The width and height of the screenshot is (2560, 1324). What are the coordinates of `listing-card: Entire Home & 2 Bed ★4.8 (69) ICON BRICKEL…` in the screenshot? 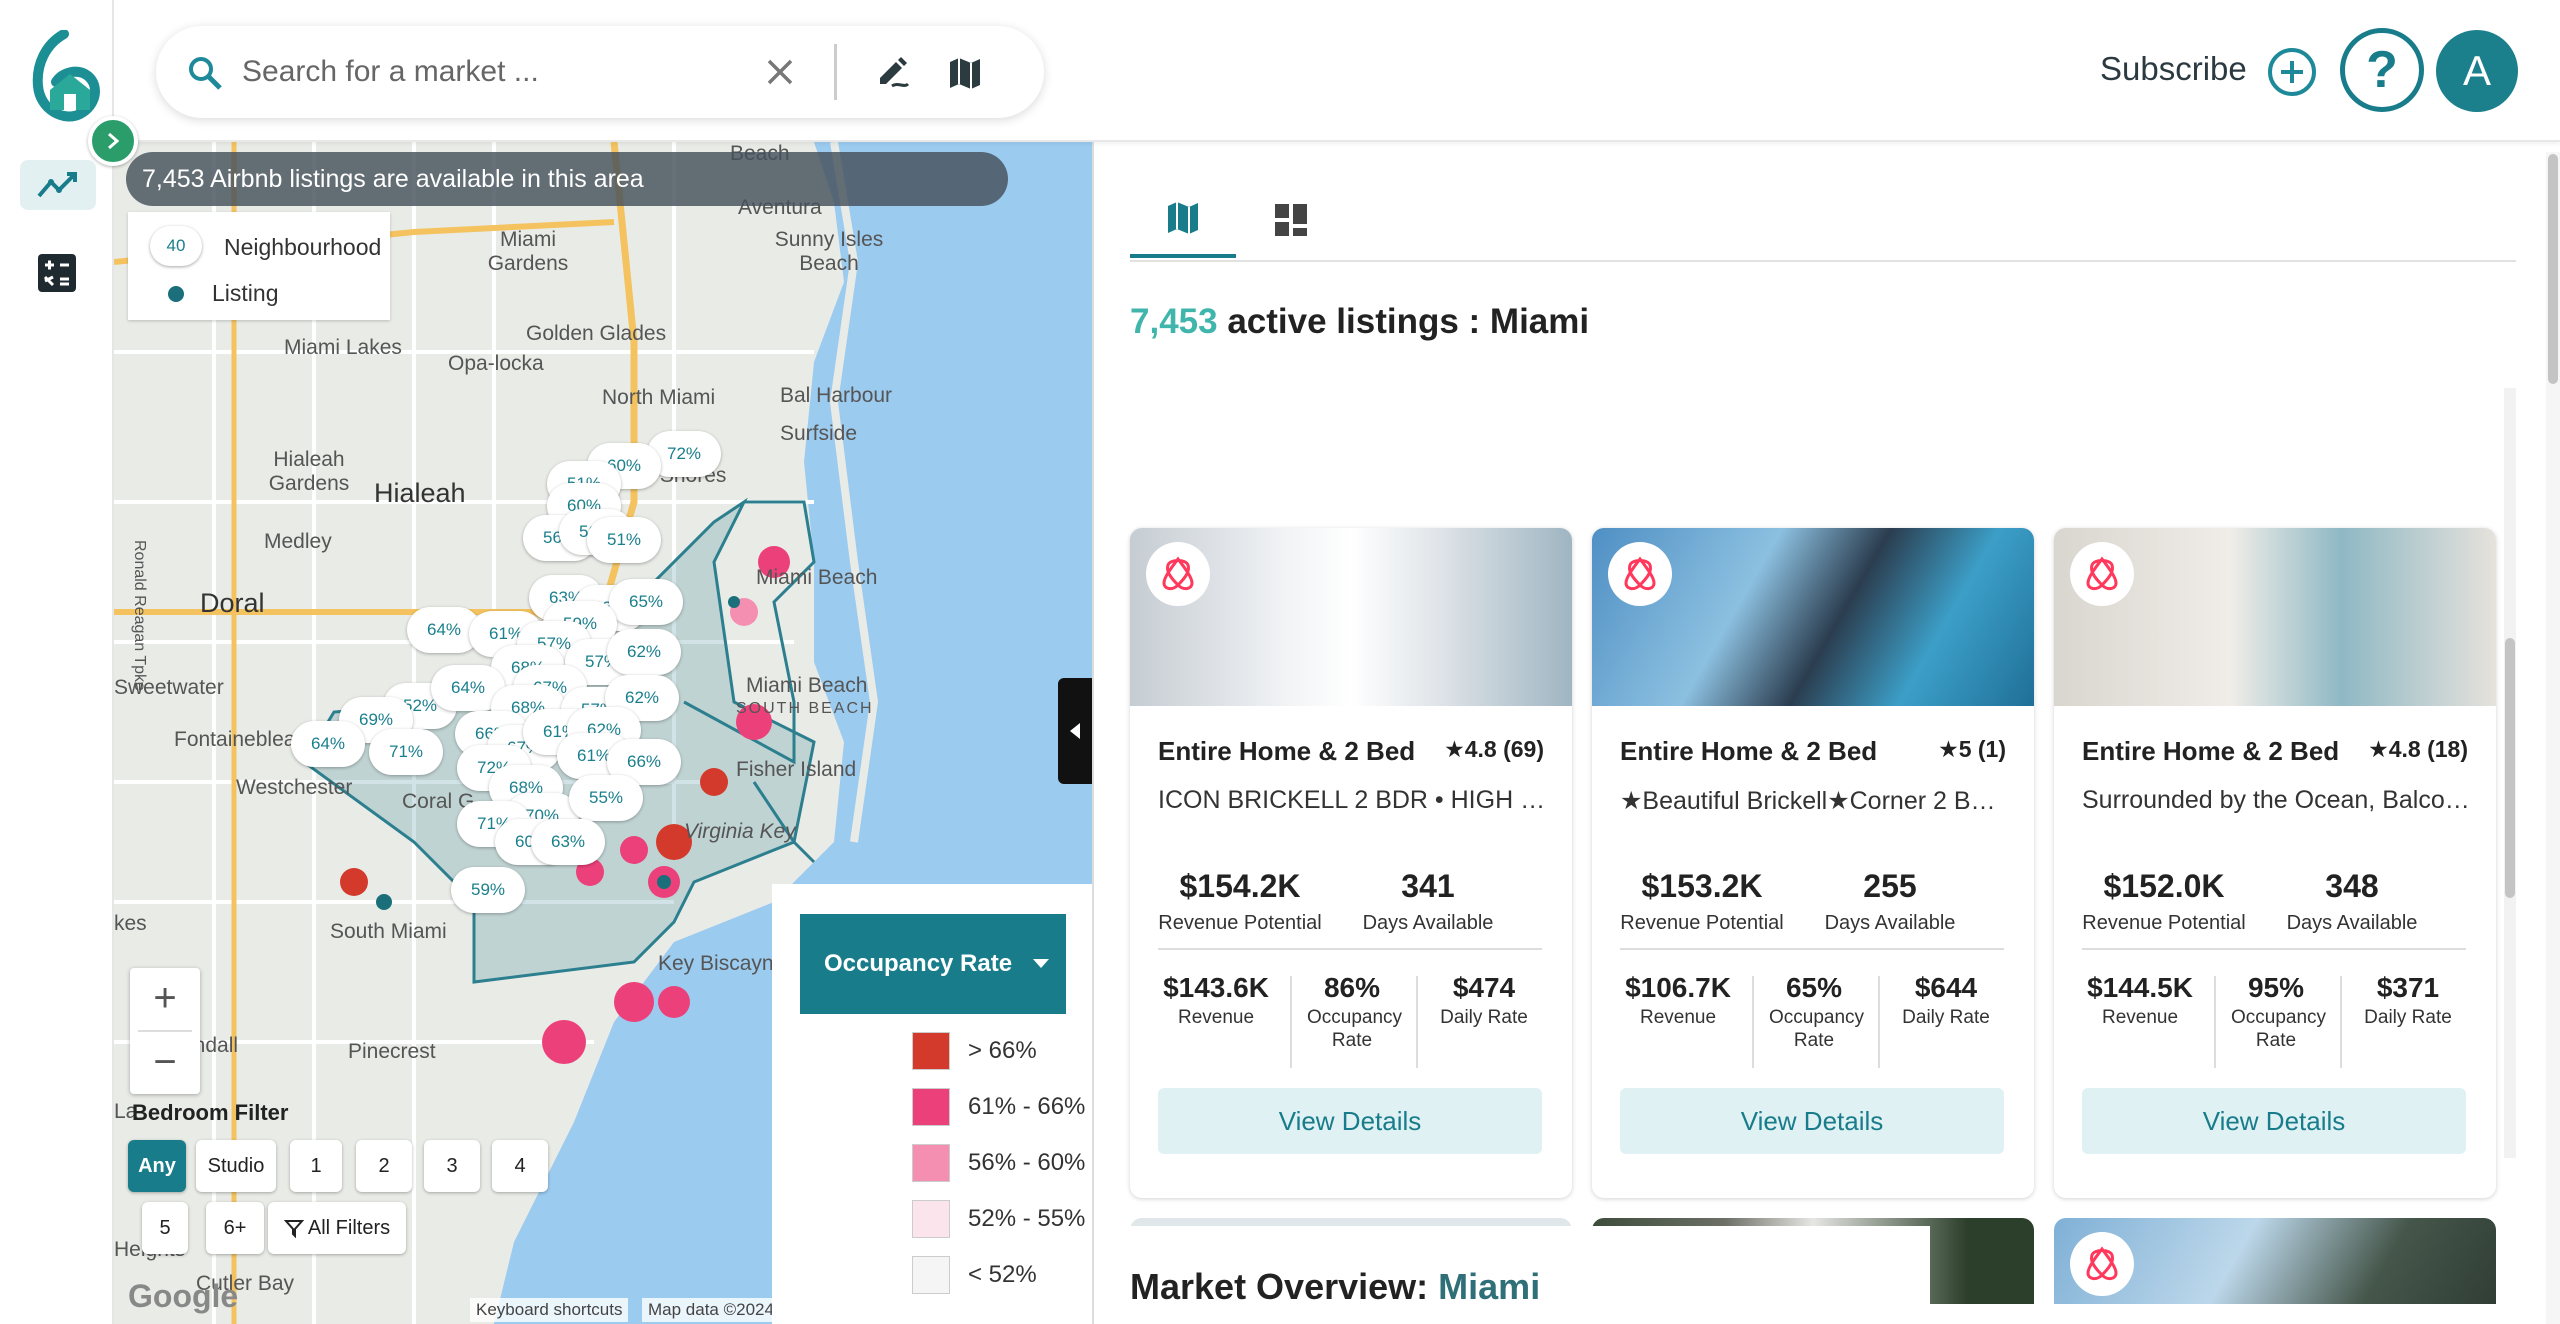 It's located at (1351, 863).